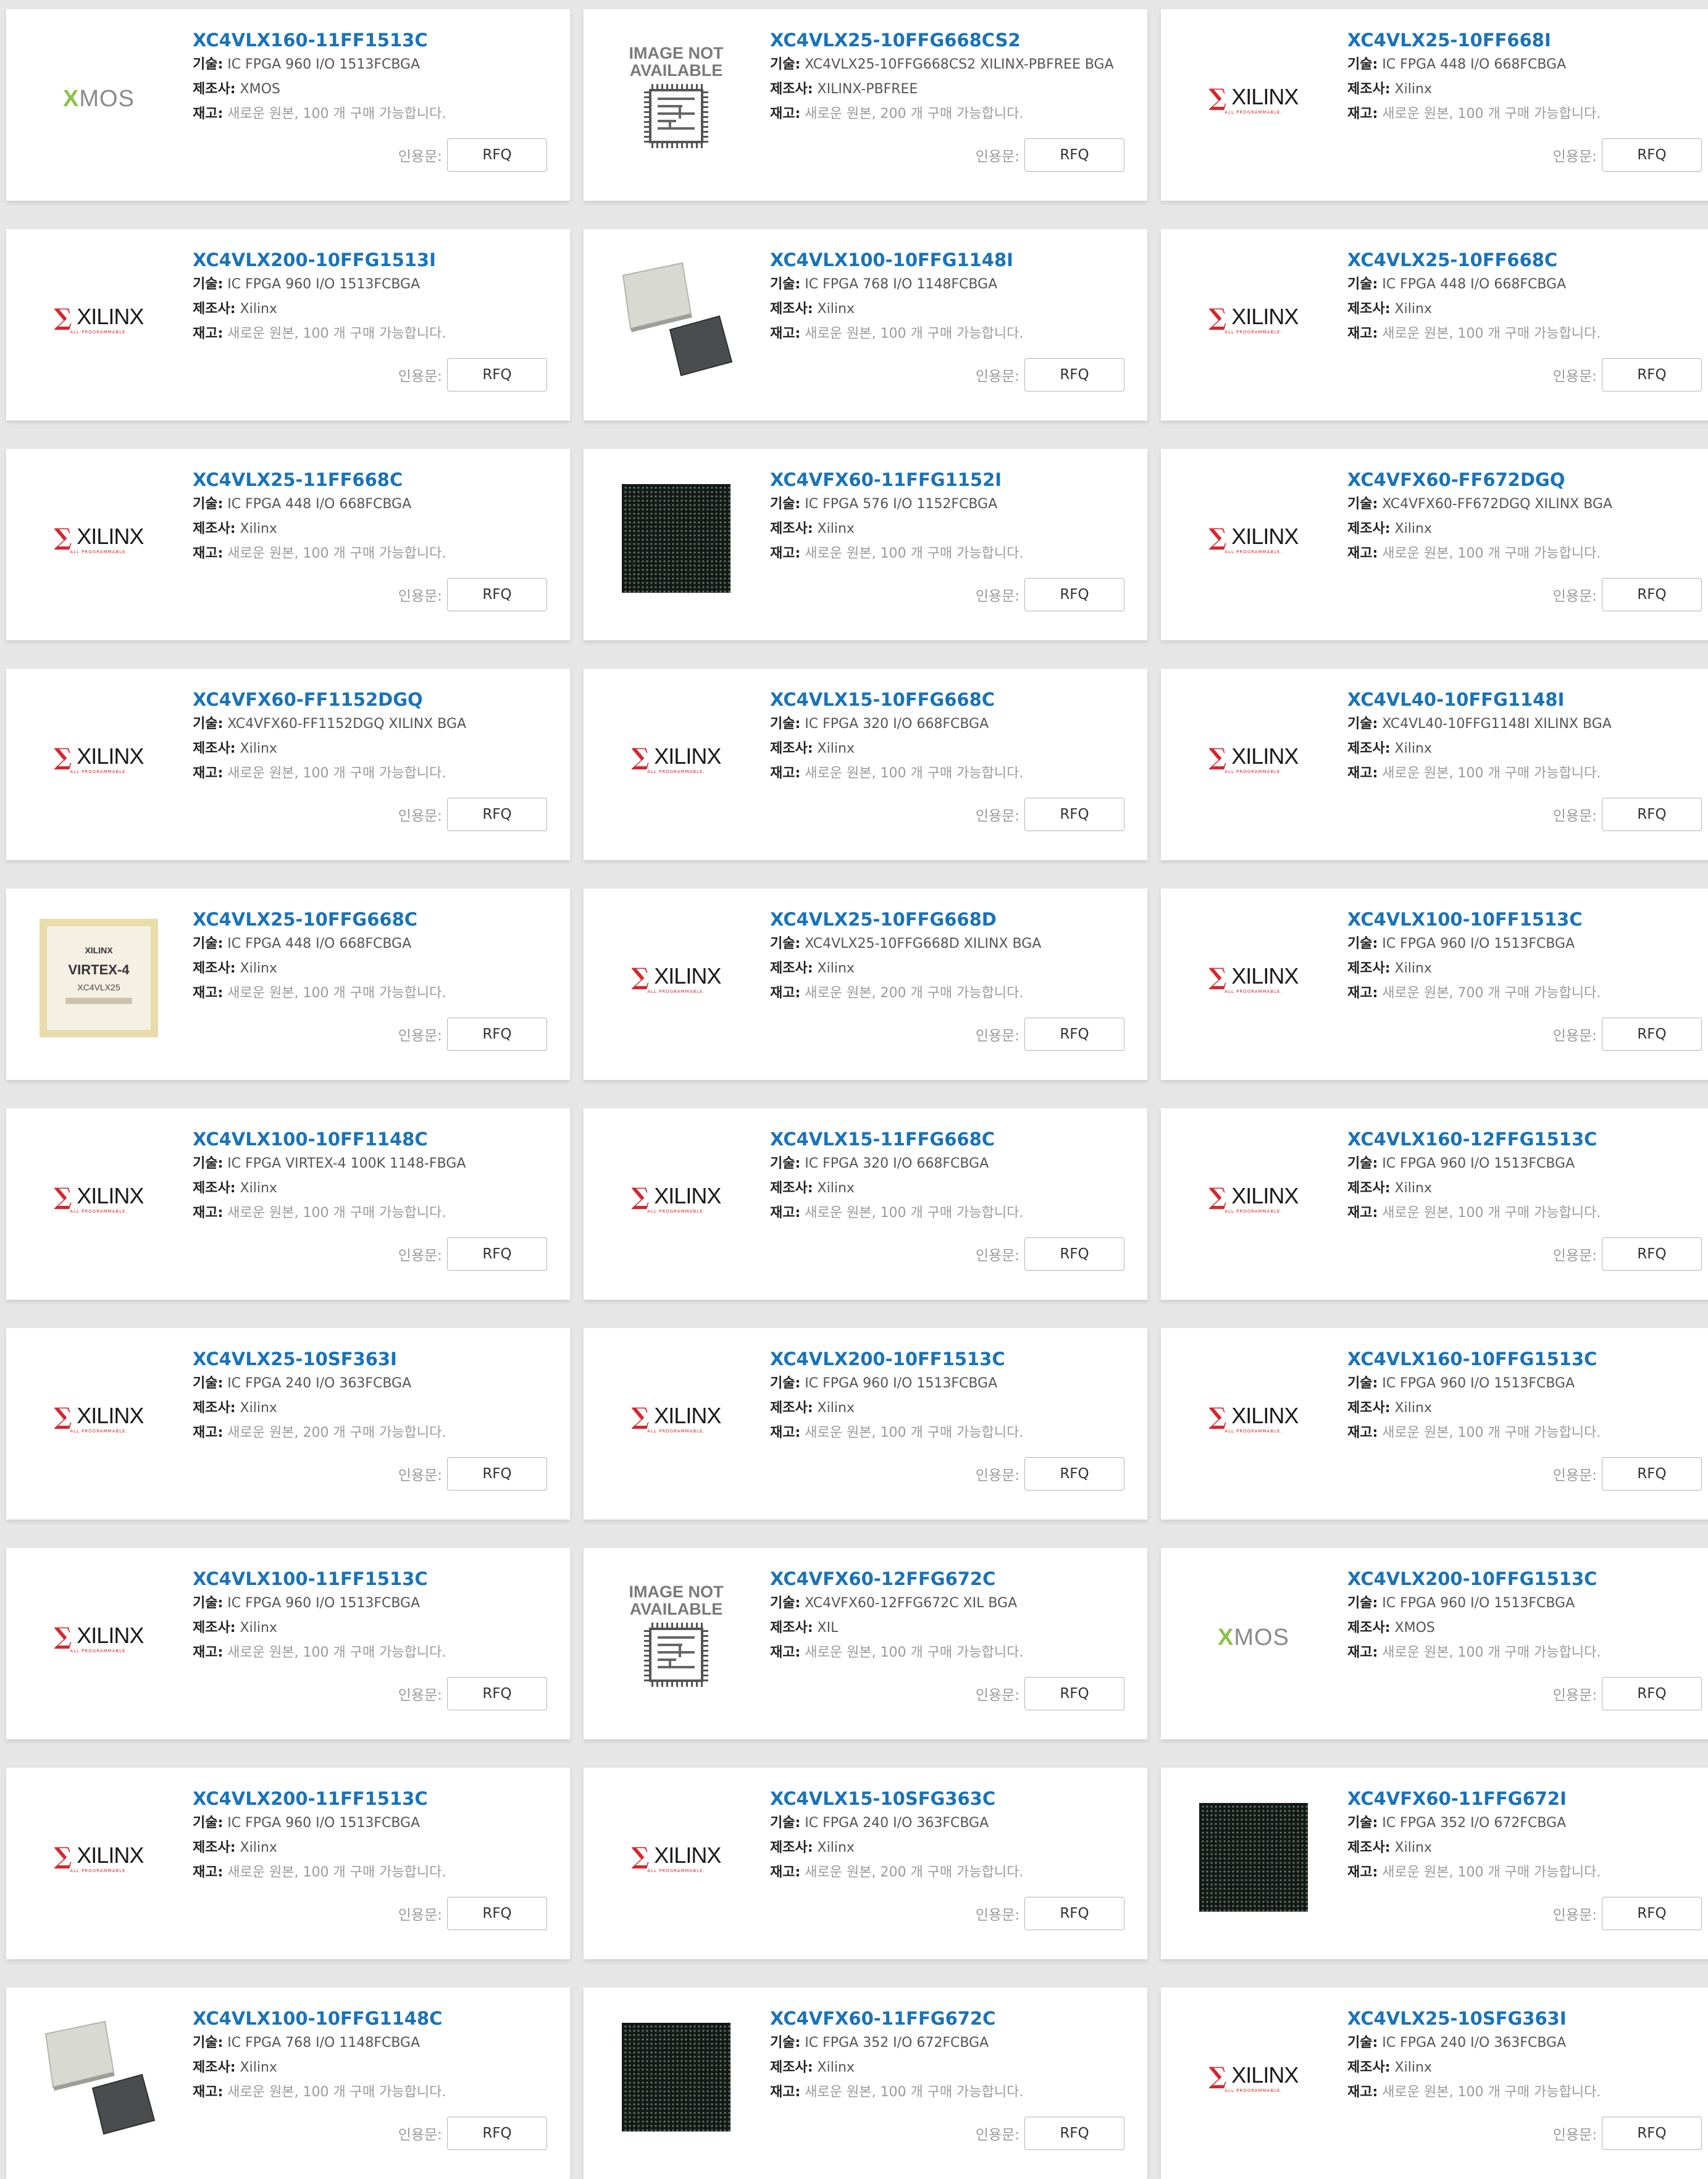 This screenshot has width=1708, height=2179. Describe the element at coordinates (785, 993) in the screenshot. I see `stock-label: 재고:` at that location.